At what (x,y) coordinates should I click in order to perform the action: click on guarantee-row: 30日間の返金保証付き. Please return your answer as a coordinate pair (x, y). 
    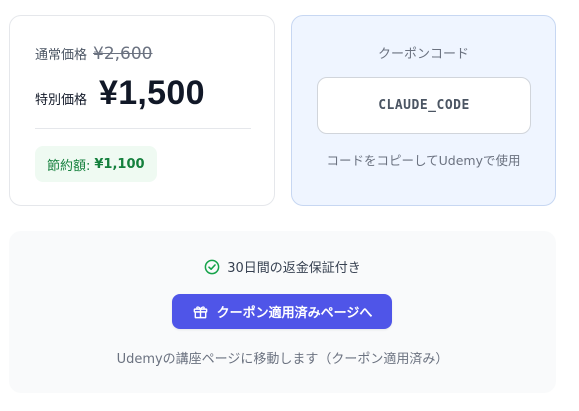
    Looking at the image, I should click on (282, 266).